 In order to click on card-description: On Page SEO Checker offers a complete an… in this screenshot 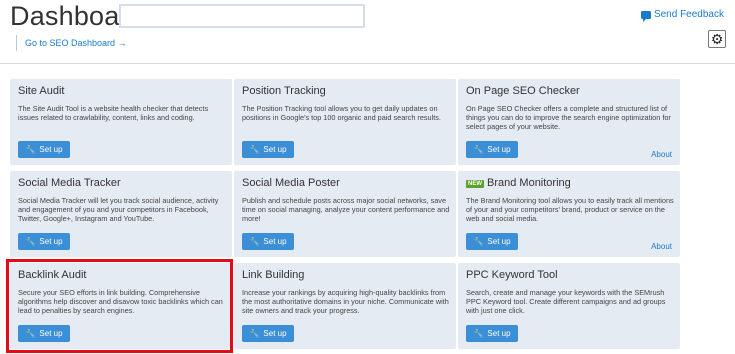, I will do `click(568, 117)`.